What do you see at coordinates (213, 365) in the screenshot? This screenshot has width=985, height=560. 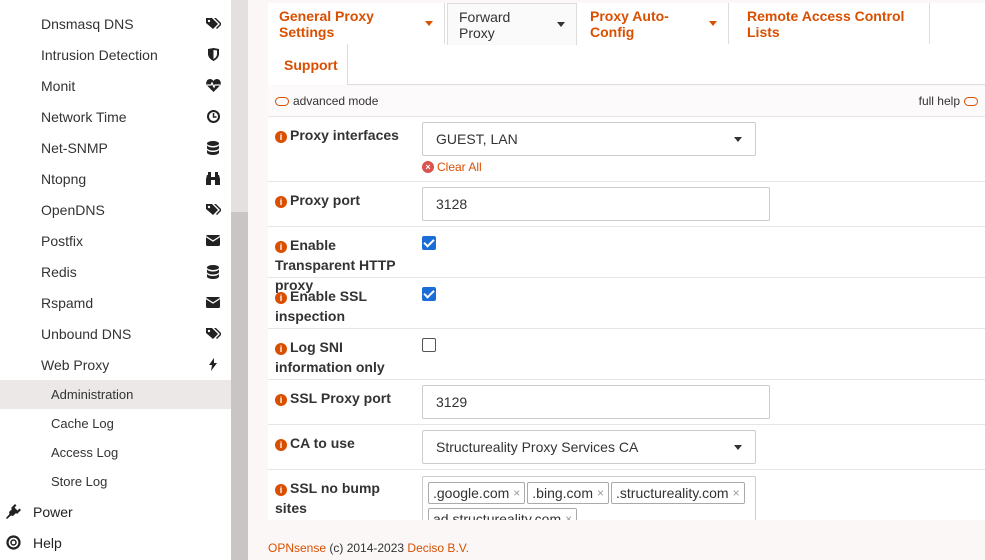 I see `bolt-icon` at bounding box center [213, 365].